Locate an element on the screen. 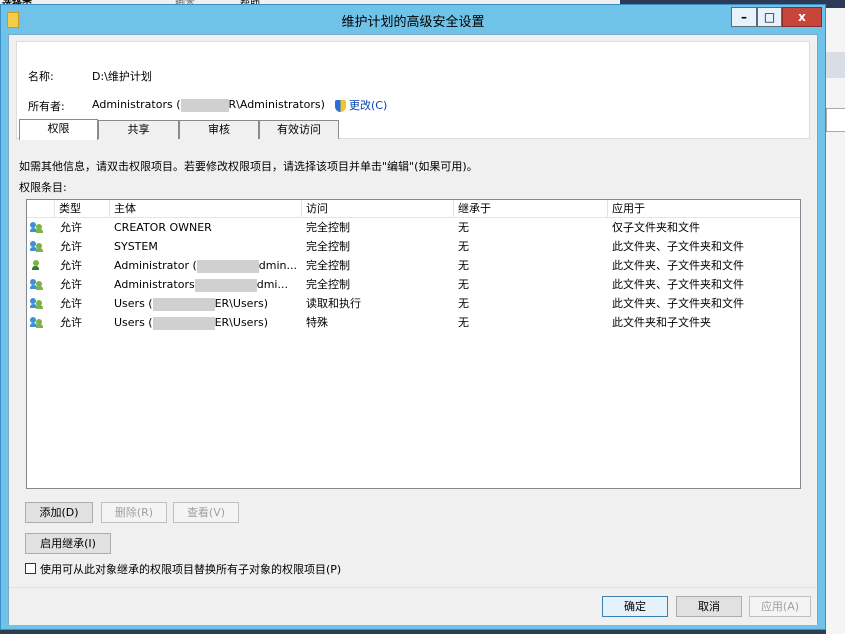  name-label: 名称: is located at coordinates (41, 76).